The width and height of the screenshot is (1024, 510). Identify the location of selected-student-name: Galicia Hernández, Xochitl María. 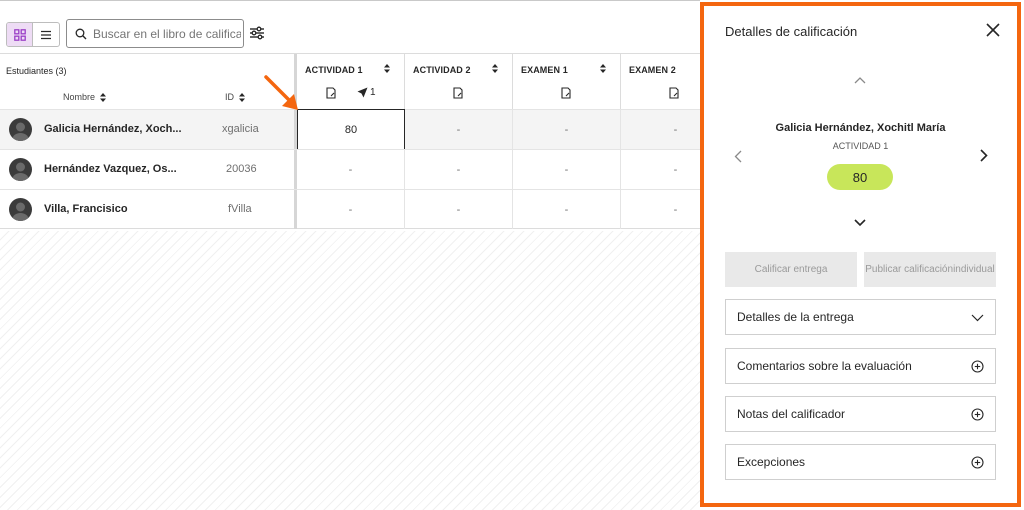
(860, 128).